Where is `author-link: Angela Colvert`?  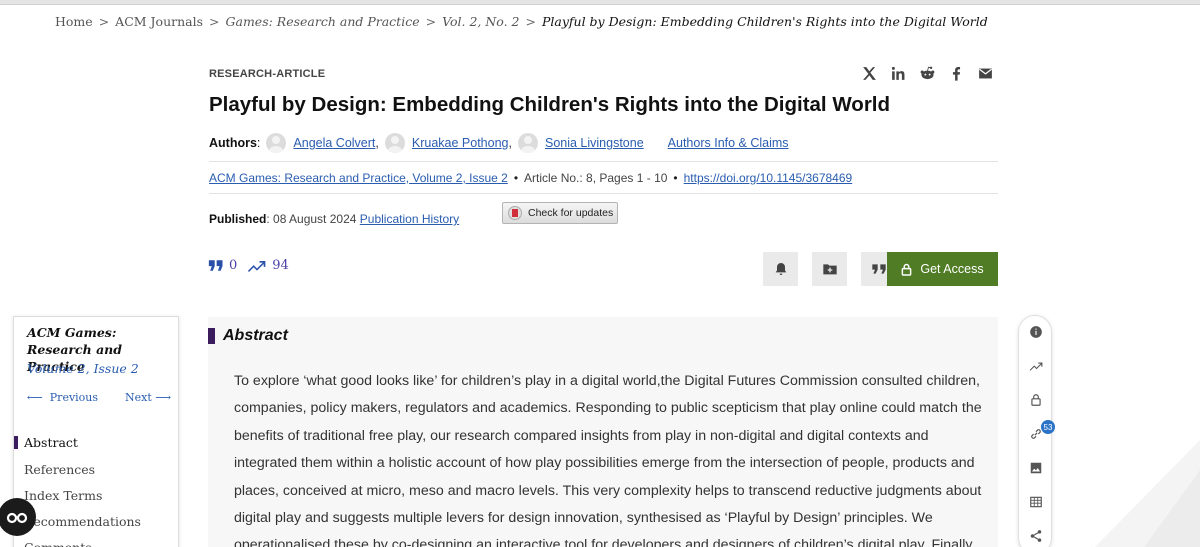
author-link: Angela Colvert is located at coordinates (334, 143).